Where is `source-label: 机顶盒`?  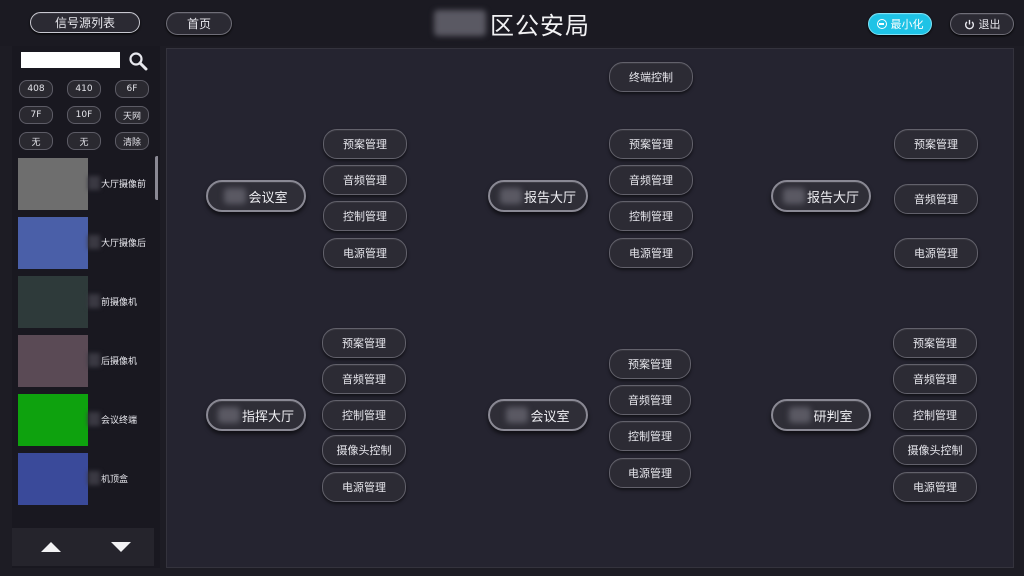
source-label: 机顶盒 is located at coordinates (115, 479).